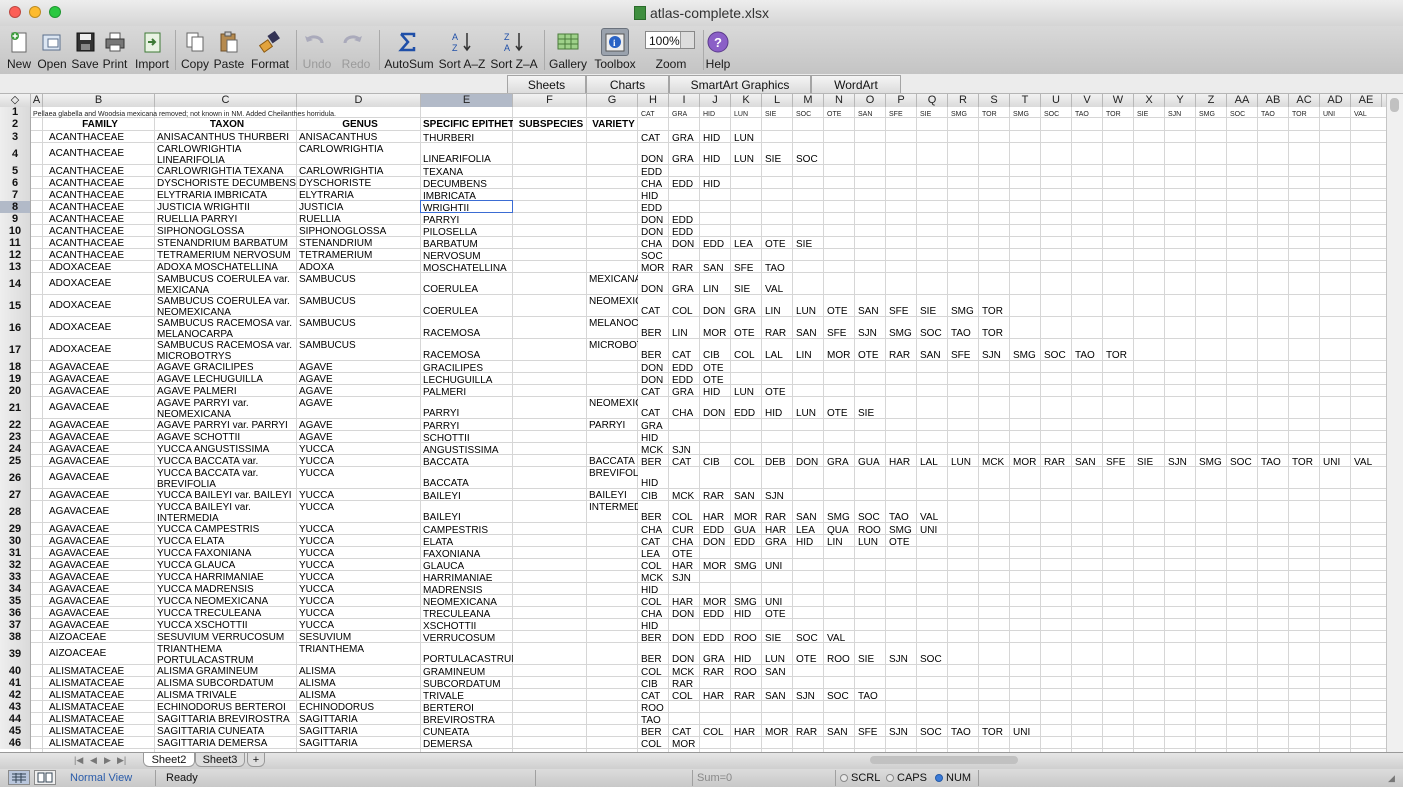 This screenshot has width=1403, height=787. I want to click on row-header: 36, so click(15, 613).